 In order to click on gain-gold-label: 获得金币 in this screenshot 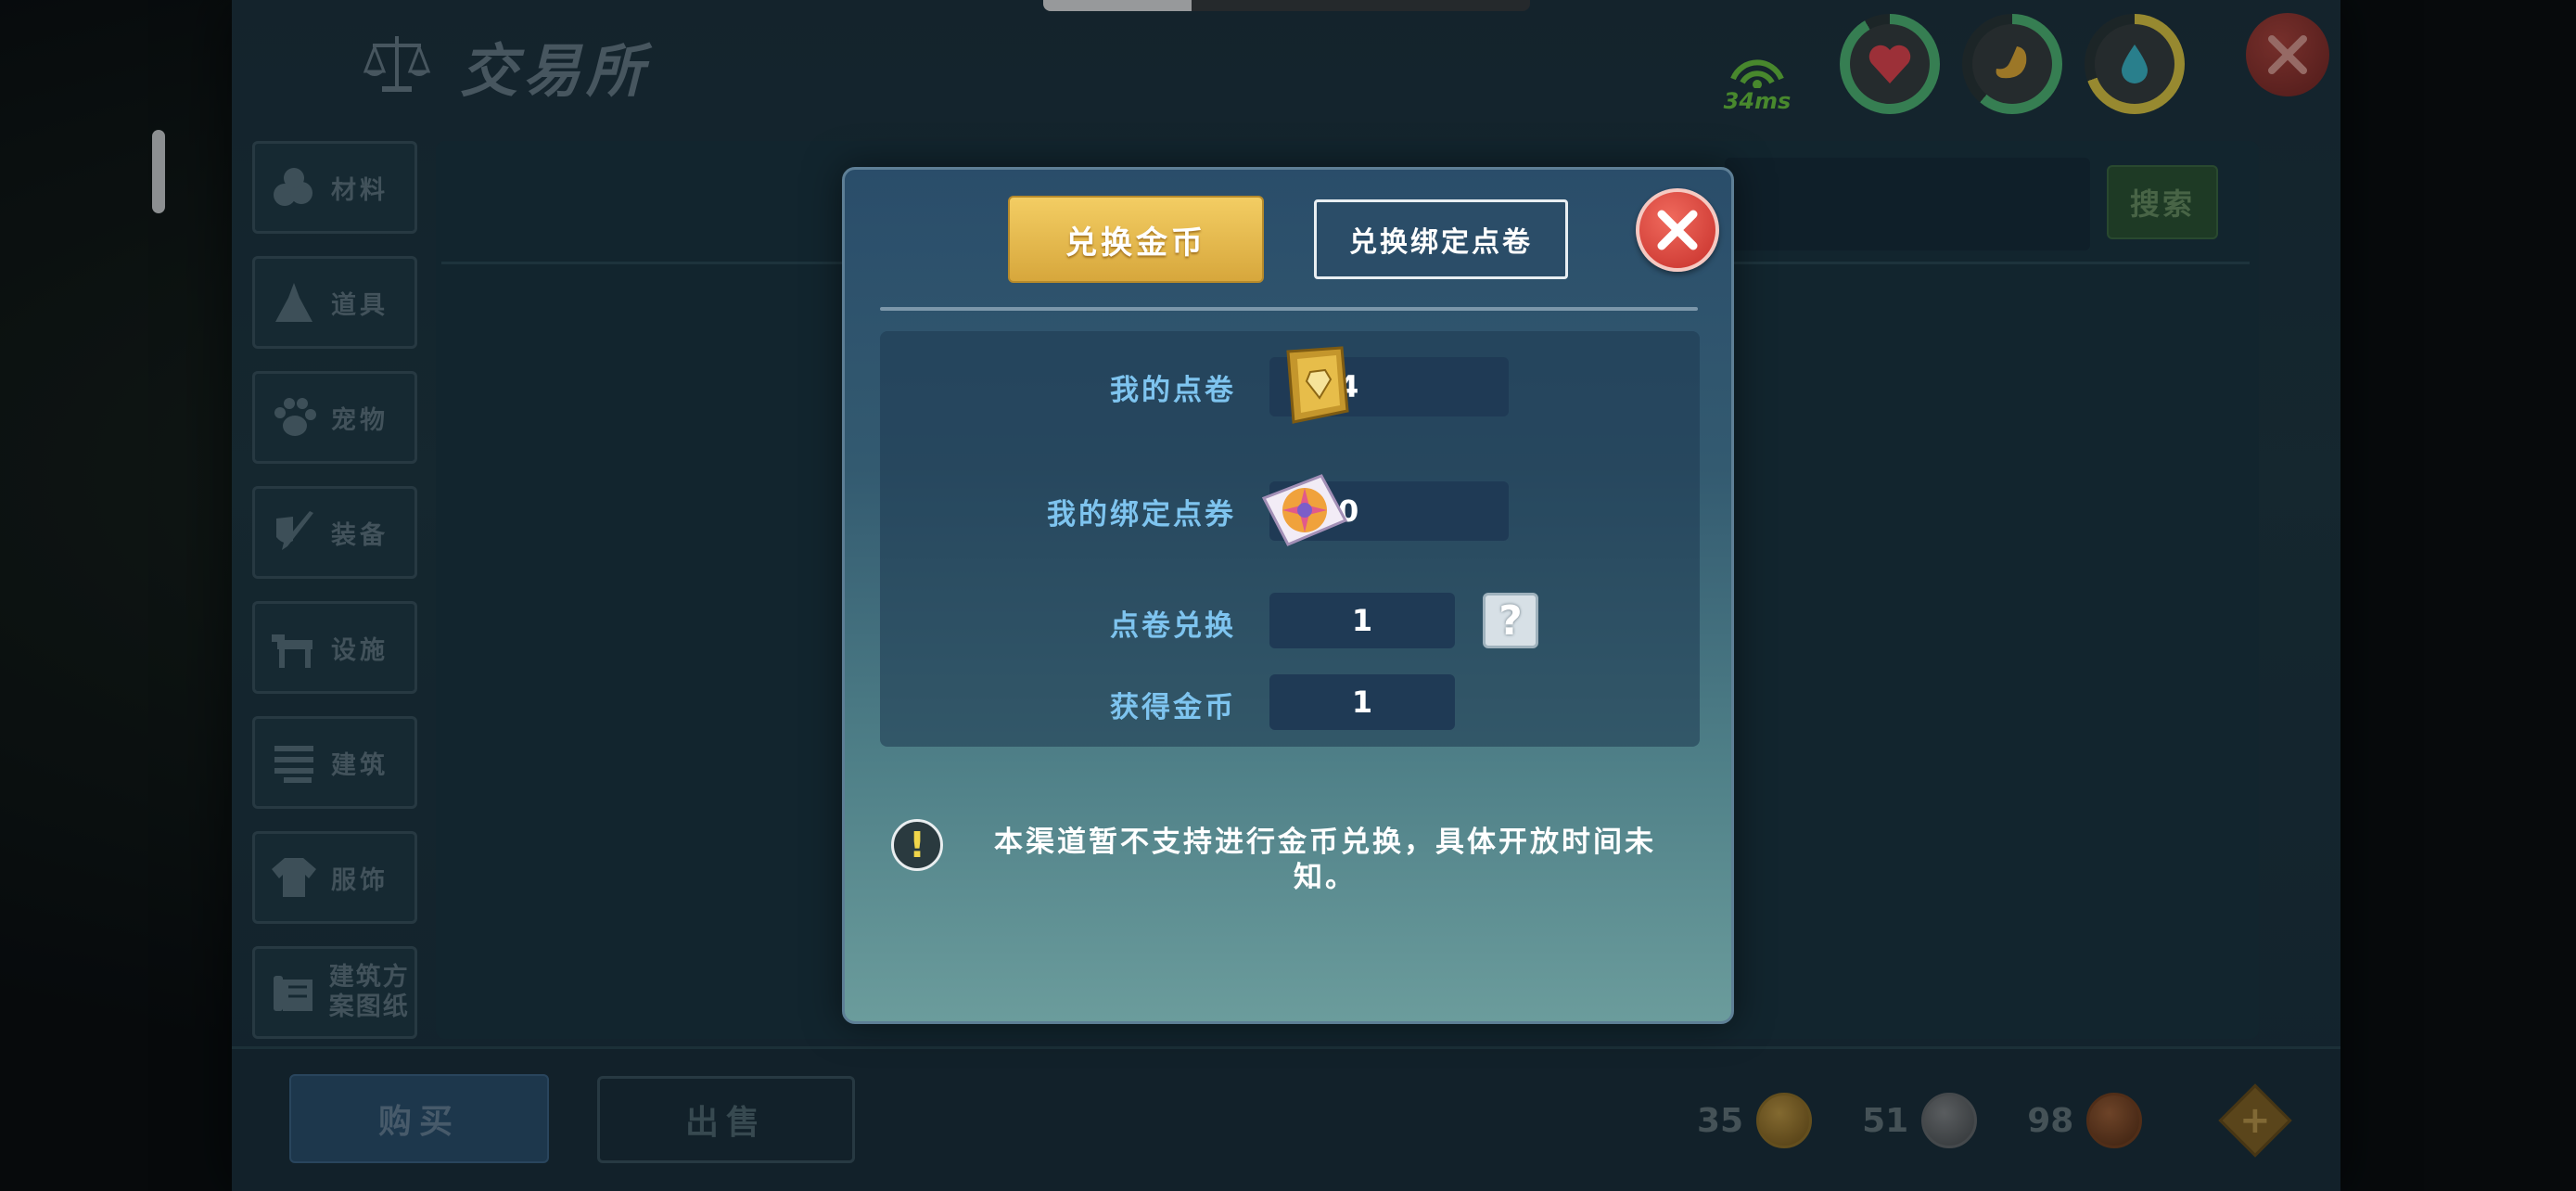, I will do `click(1173, 707)`.